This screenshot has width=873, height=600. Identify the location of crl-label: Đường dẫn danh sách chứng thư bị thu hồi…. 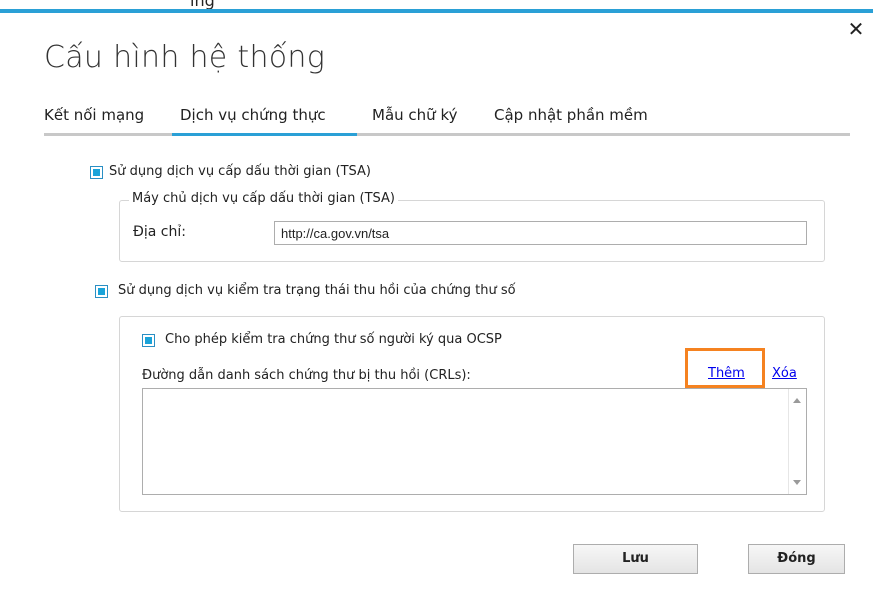
(306, 375).